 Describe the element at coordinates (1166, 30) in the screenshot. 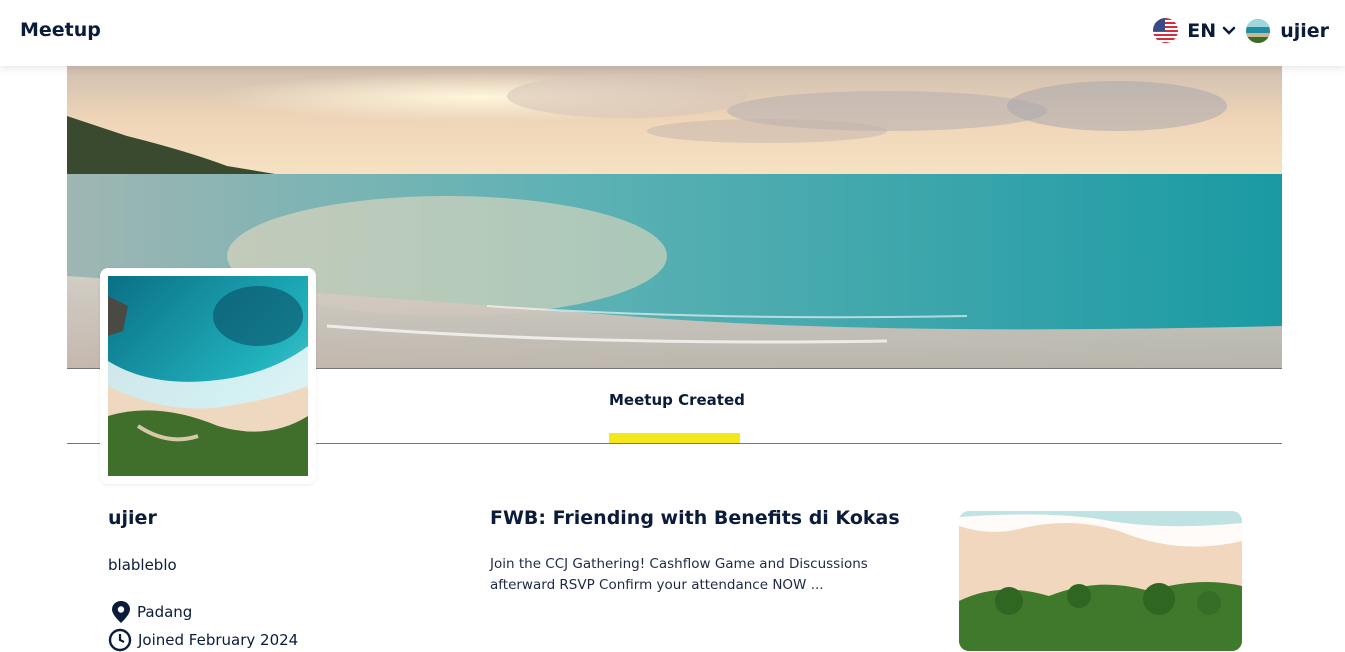

I see `us-flag-icon` at that location.